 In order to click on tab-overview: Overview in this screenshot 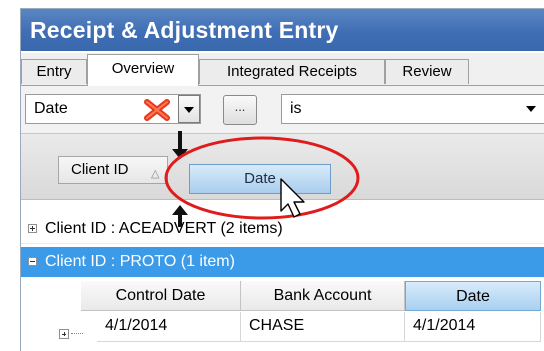, I will do `click(143, 70)`.